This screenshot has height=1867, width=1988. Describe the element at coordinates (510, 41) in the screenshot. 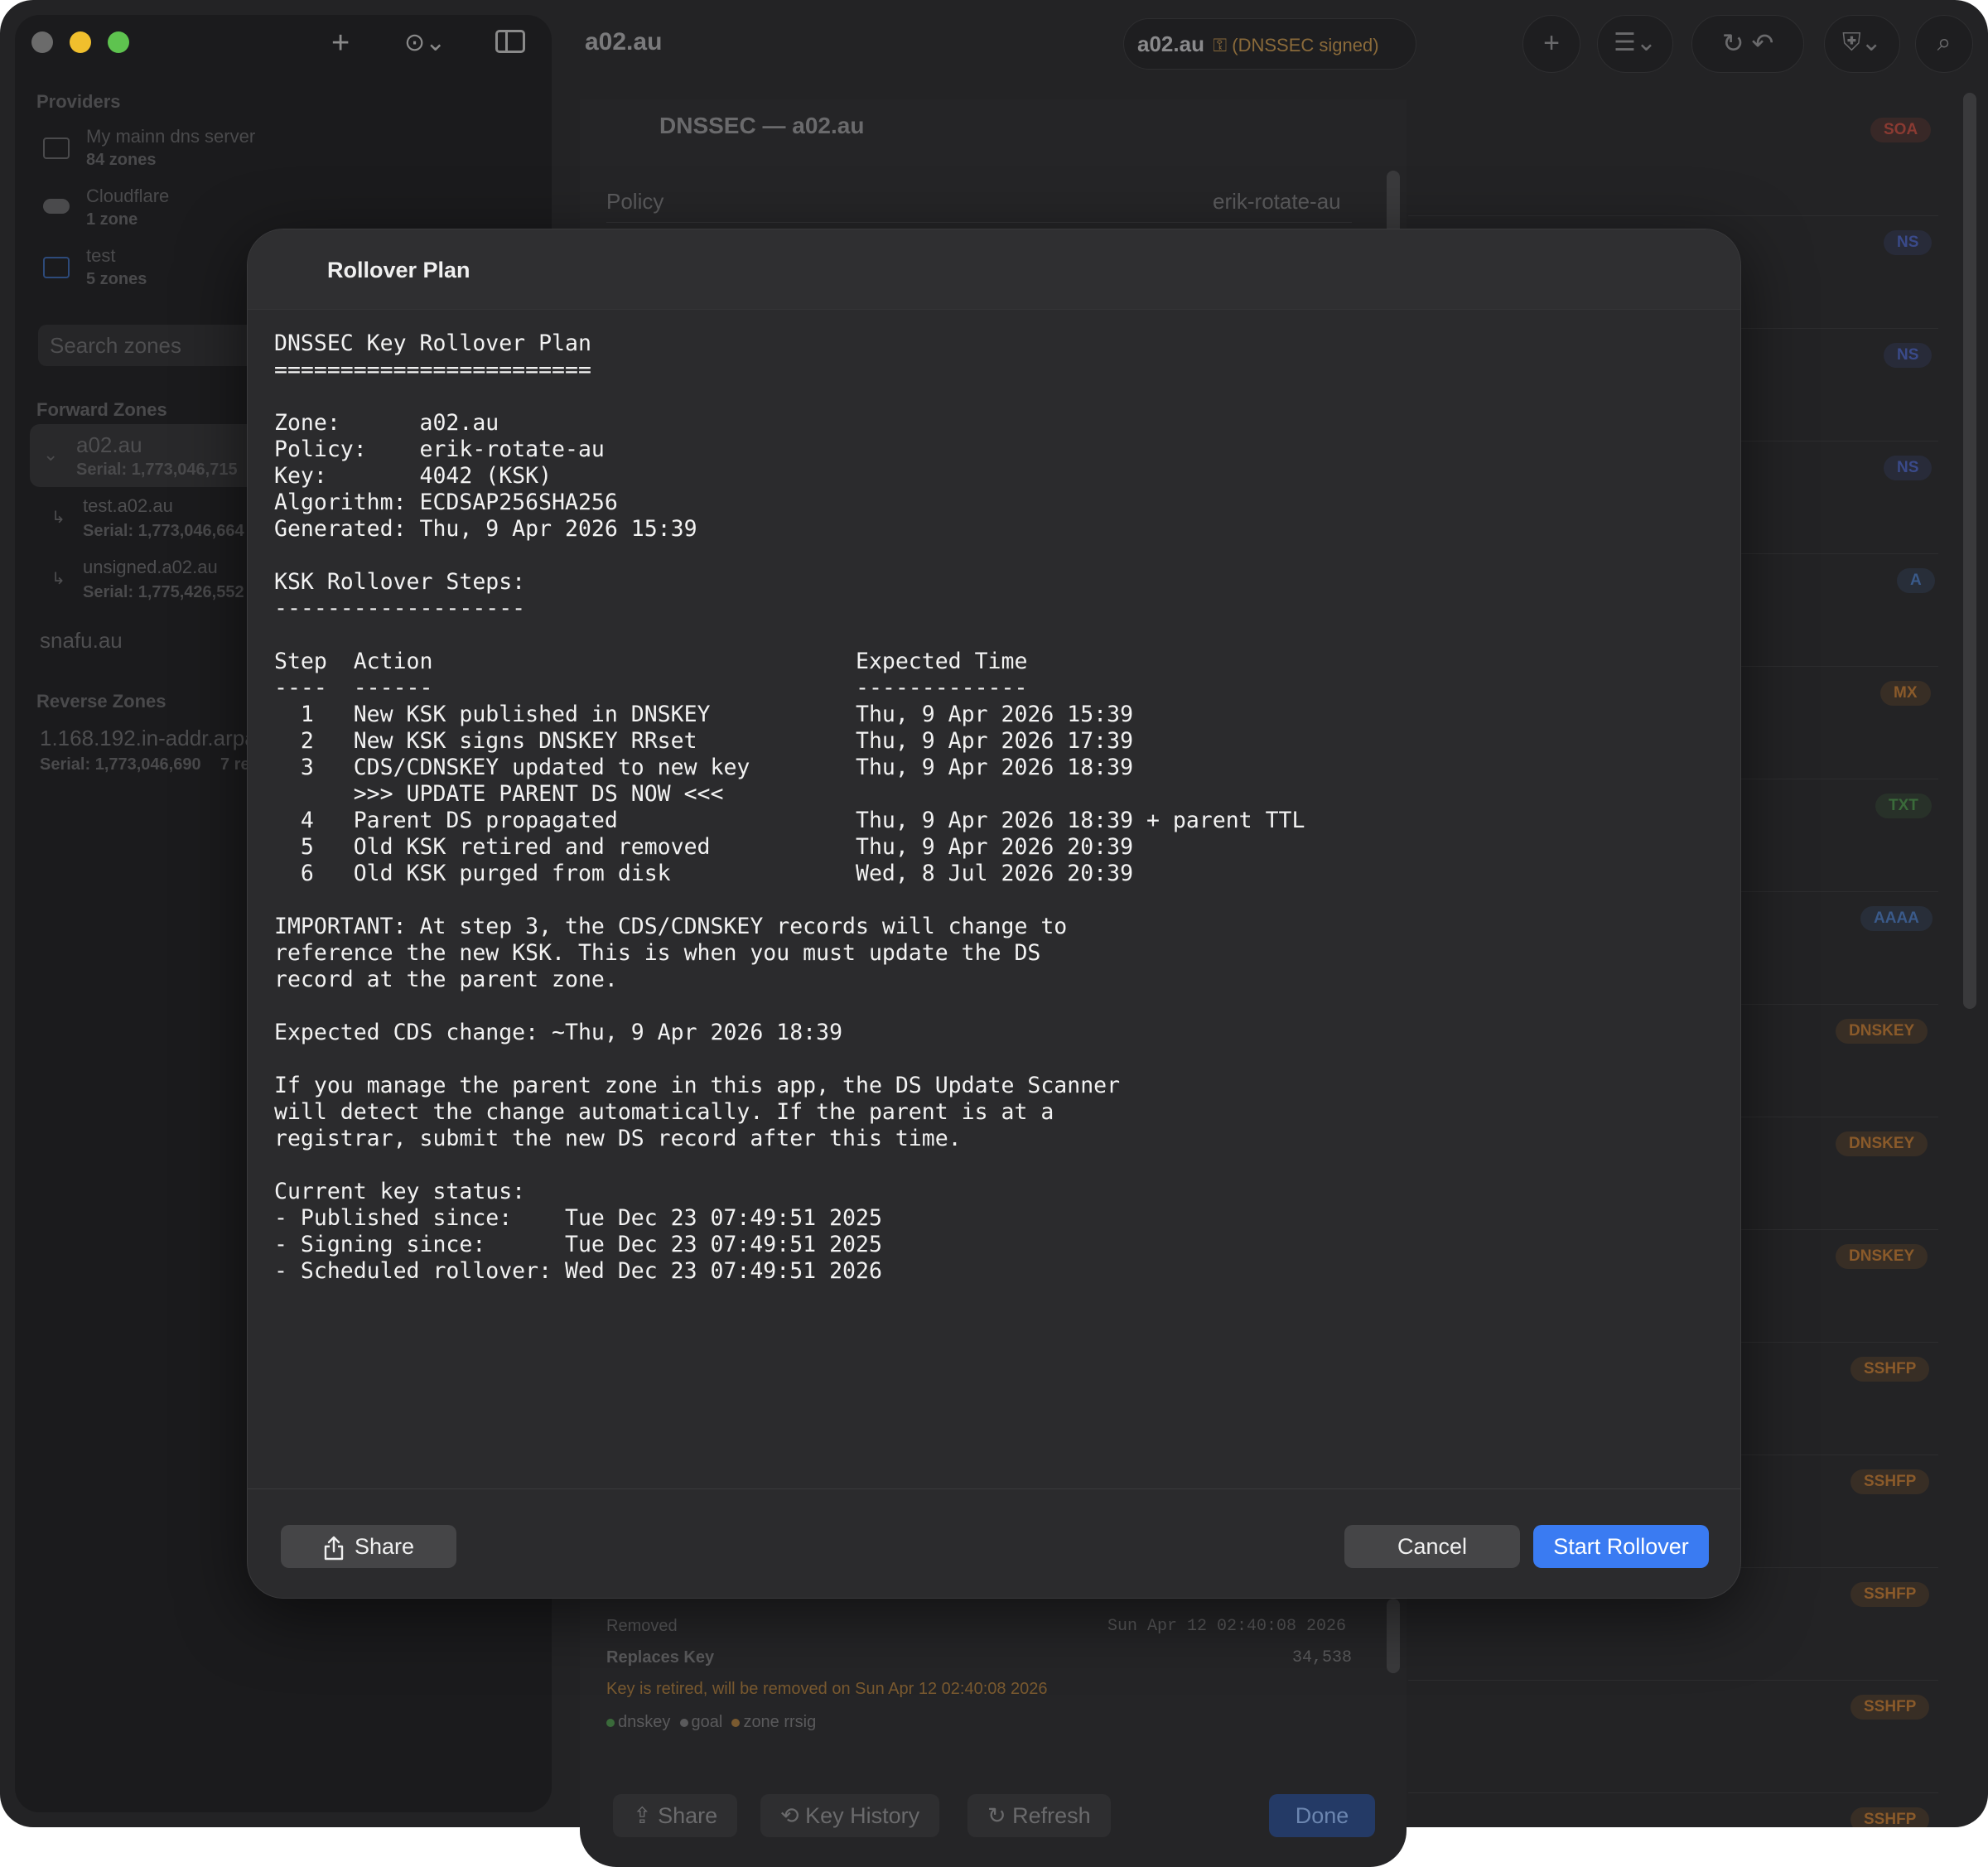

I see `sidebar-toggle-icon` at that location.